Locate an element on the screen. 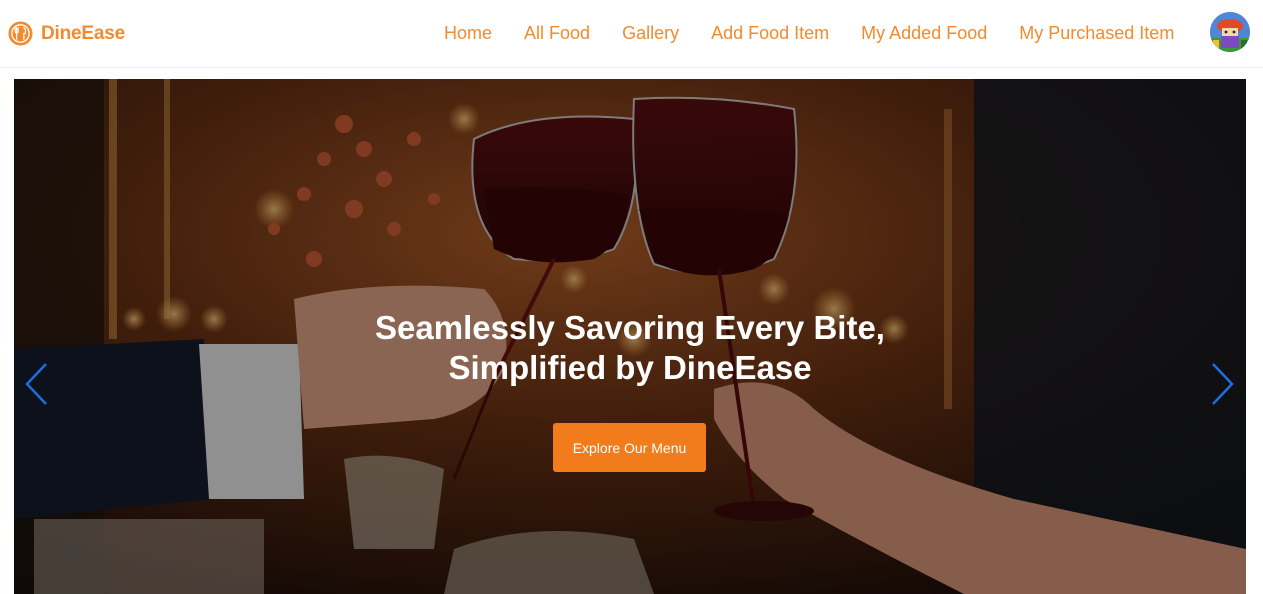 This screenshot has height=594, width=1263. user-avatar is located at coordinates (1230, 32).